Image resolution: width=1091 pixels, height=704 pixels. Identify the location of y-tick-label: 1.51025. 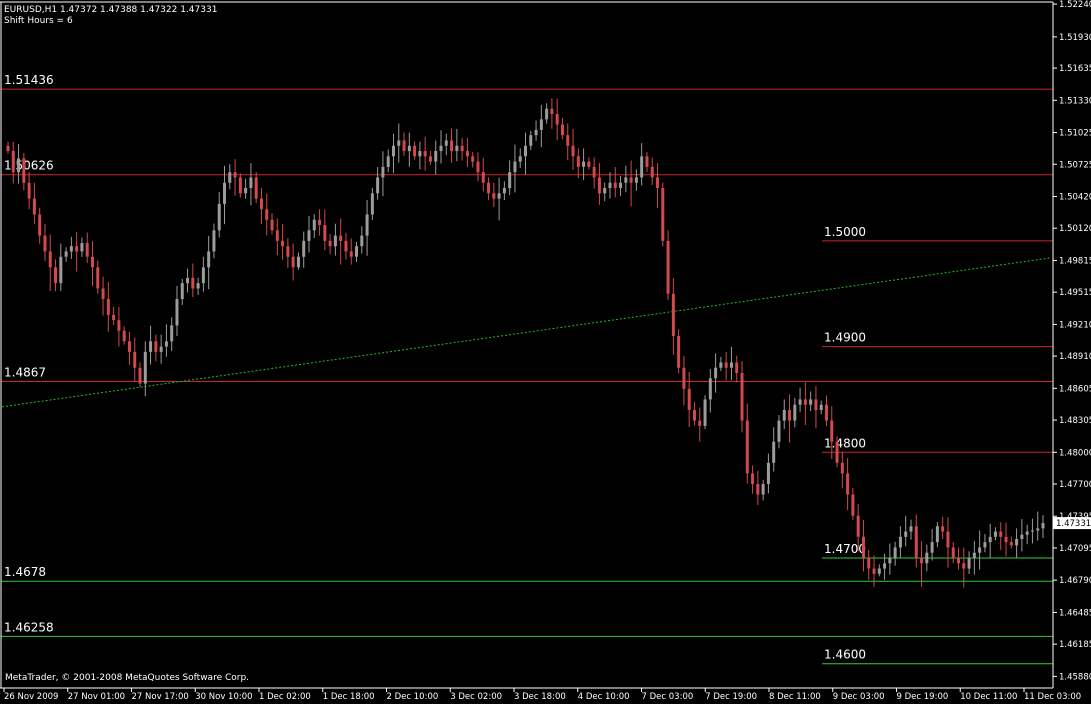
(1075, 134).